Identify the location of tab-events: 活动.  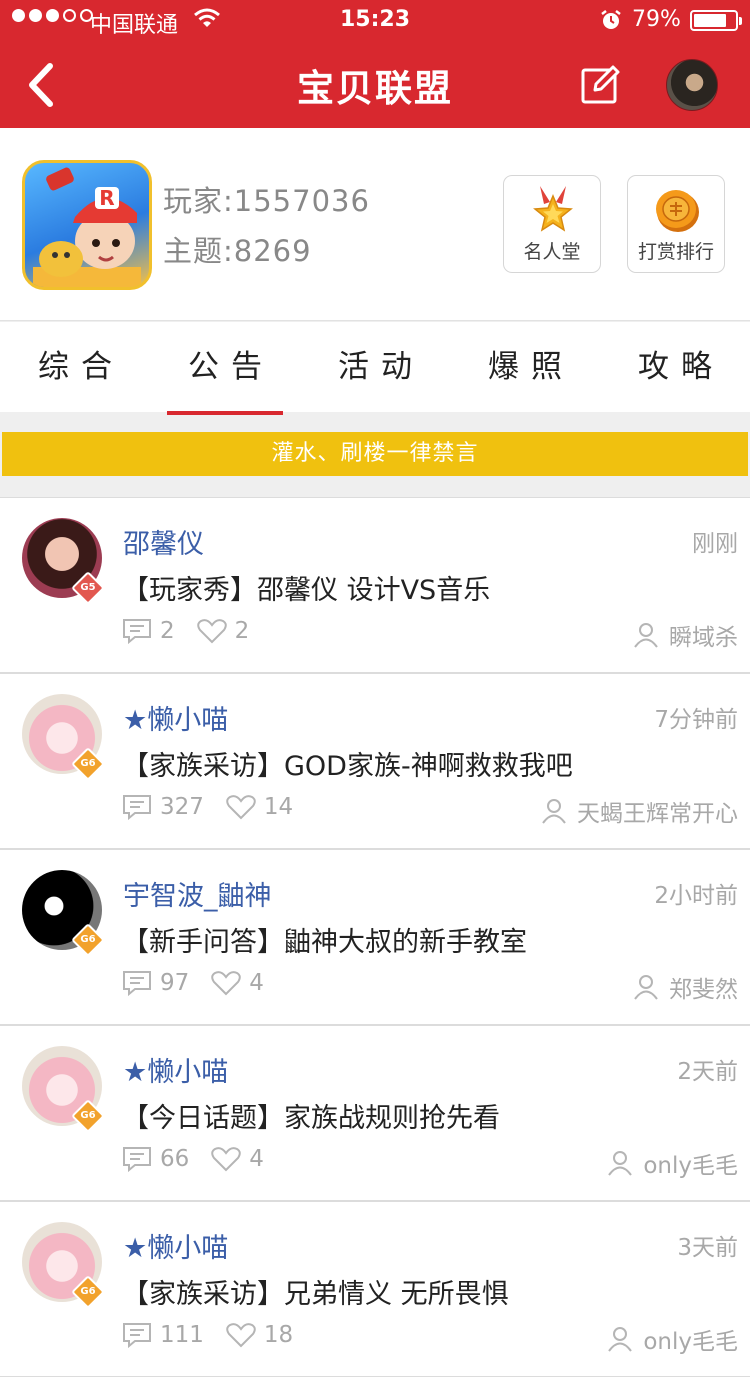
(375, 367).